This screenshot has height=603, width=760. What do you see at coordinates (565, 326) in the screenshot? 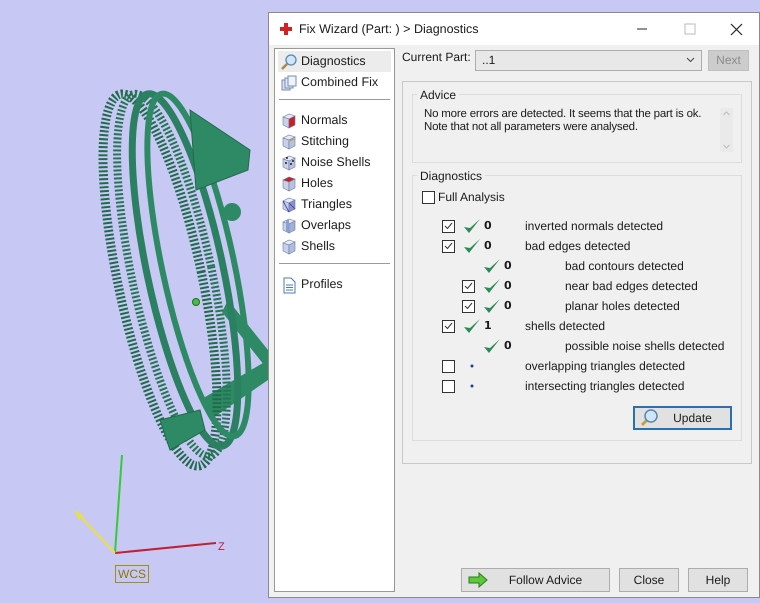
I see `result-label: shells detected` at bounding box center [565, 326].